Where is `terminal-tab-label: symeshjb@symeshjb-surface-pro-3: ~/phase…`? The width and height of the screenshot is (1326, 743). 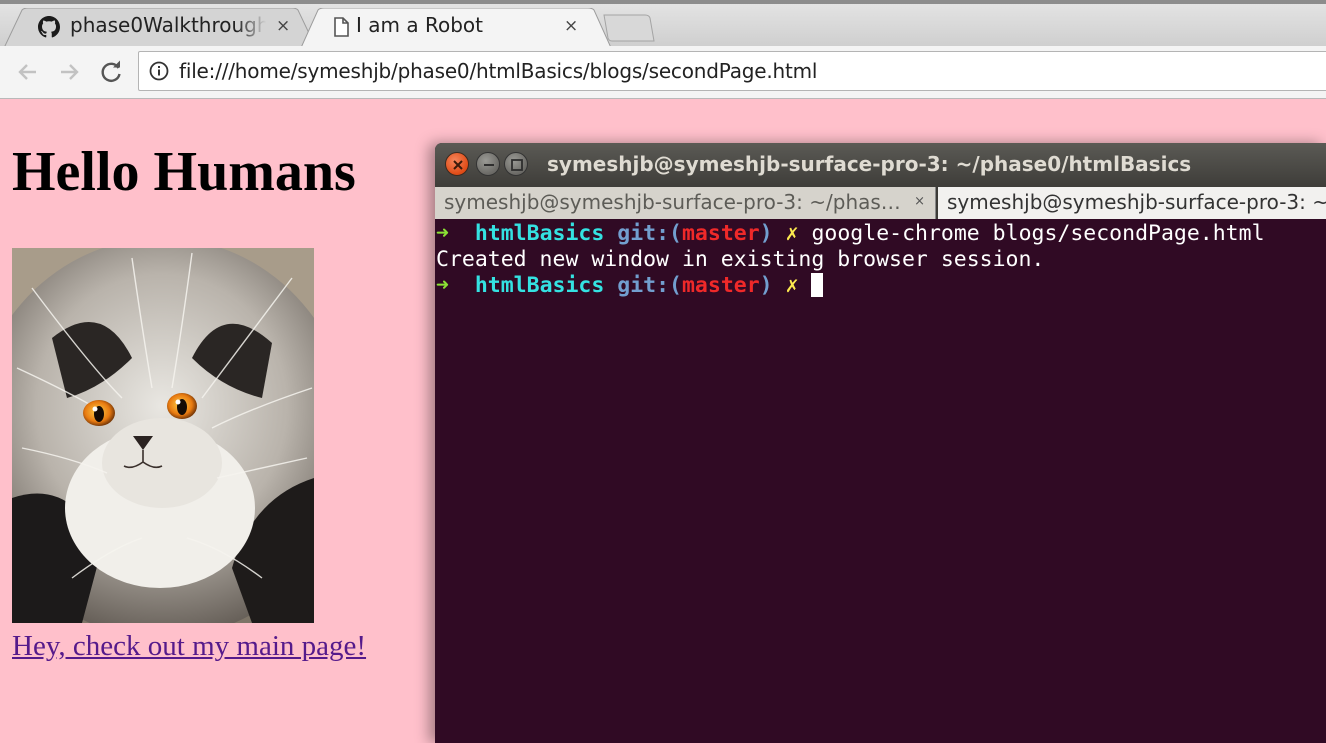
terminal-tab-label: symeshjb@symeshjb-surface-pro-3: ~/phase… is located at coordinates (676, 202).